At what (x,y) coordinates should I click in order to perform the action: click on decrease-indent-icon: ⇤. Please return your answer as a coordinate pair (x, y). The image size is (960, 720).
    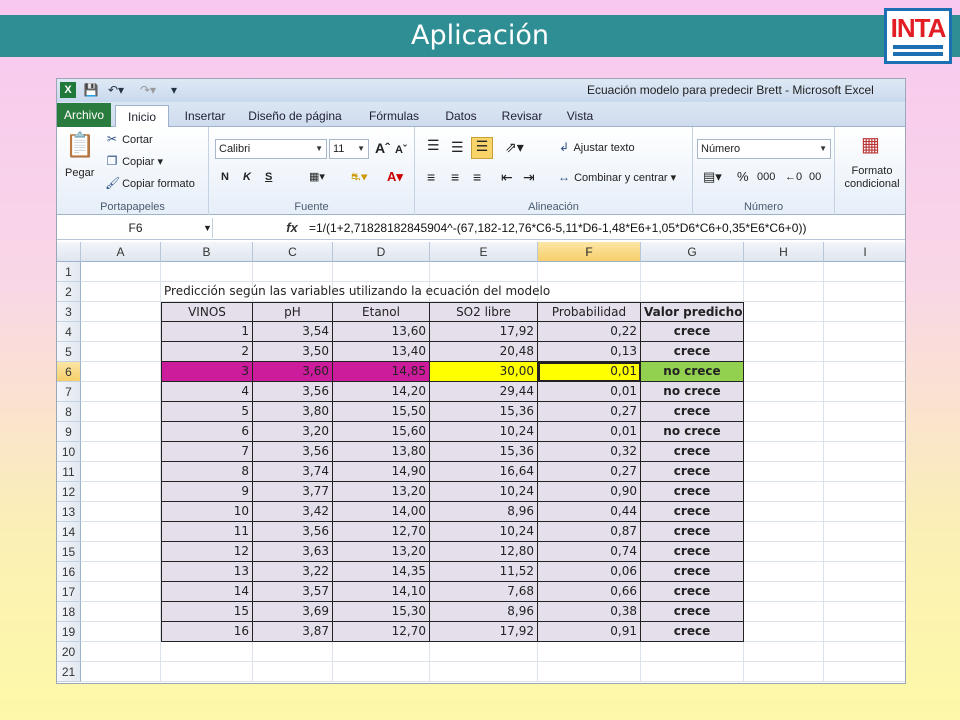
    Looking at the image, I should click on (507, 177).